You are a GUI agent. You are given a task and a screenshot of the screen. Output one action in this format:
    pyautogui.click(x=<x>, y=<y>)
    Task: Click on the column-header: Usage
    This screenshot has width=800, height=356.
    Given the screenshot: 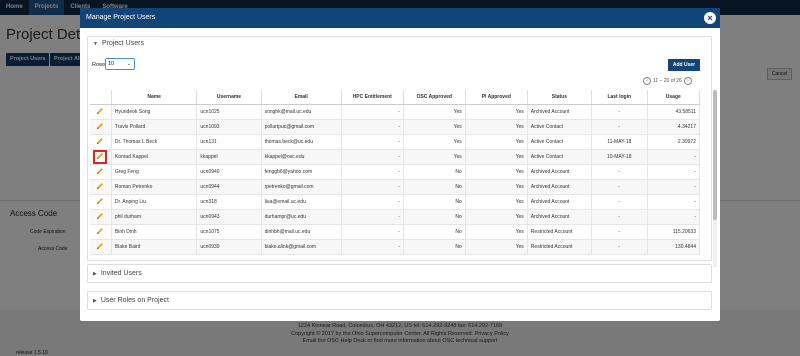 What is the action you would take?
    pyautogui.click(x=674, y=97)
    